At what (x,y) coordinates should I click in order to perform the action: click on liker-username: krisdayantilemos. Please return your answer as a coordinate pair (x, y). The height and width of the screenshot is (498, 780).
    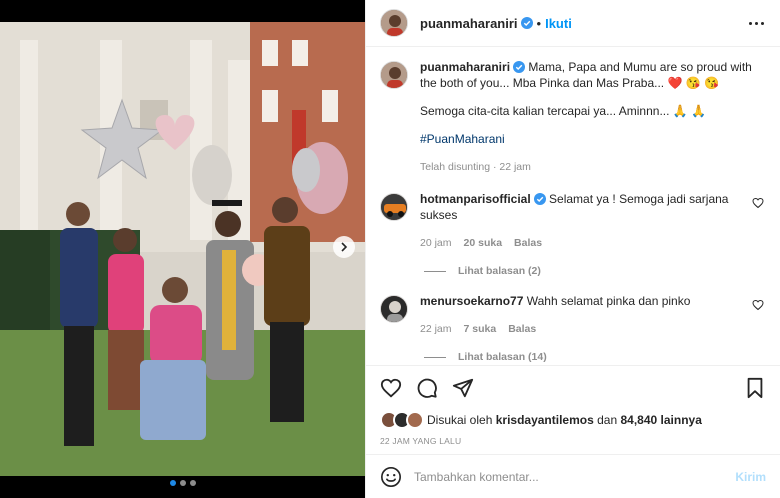
    Looking at the image, I should click on (545, 420).